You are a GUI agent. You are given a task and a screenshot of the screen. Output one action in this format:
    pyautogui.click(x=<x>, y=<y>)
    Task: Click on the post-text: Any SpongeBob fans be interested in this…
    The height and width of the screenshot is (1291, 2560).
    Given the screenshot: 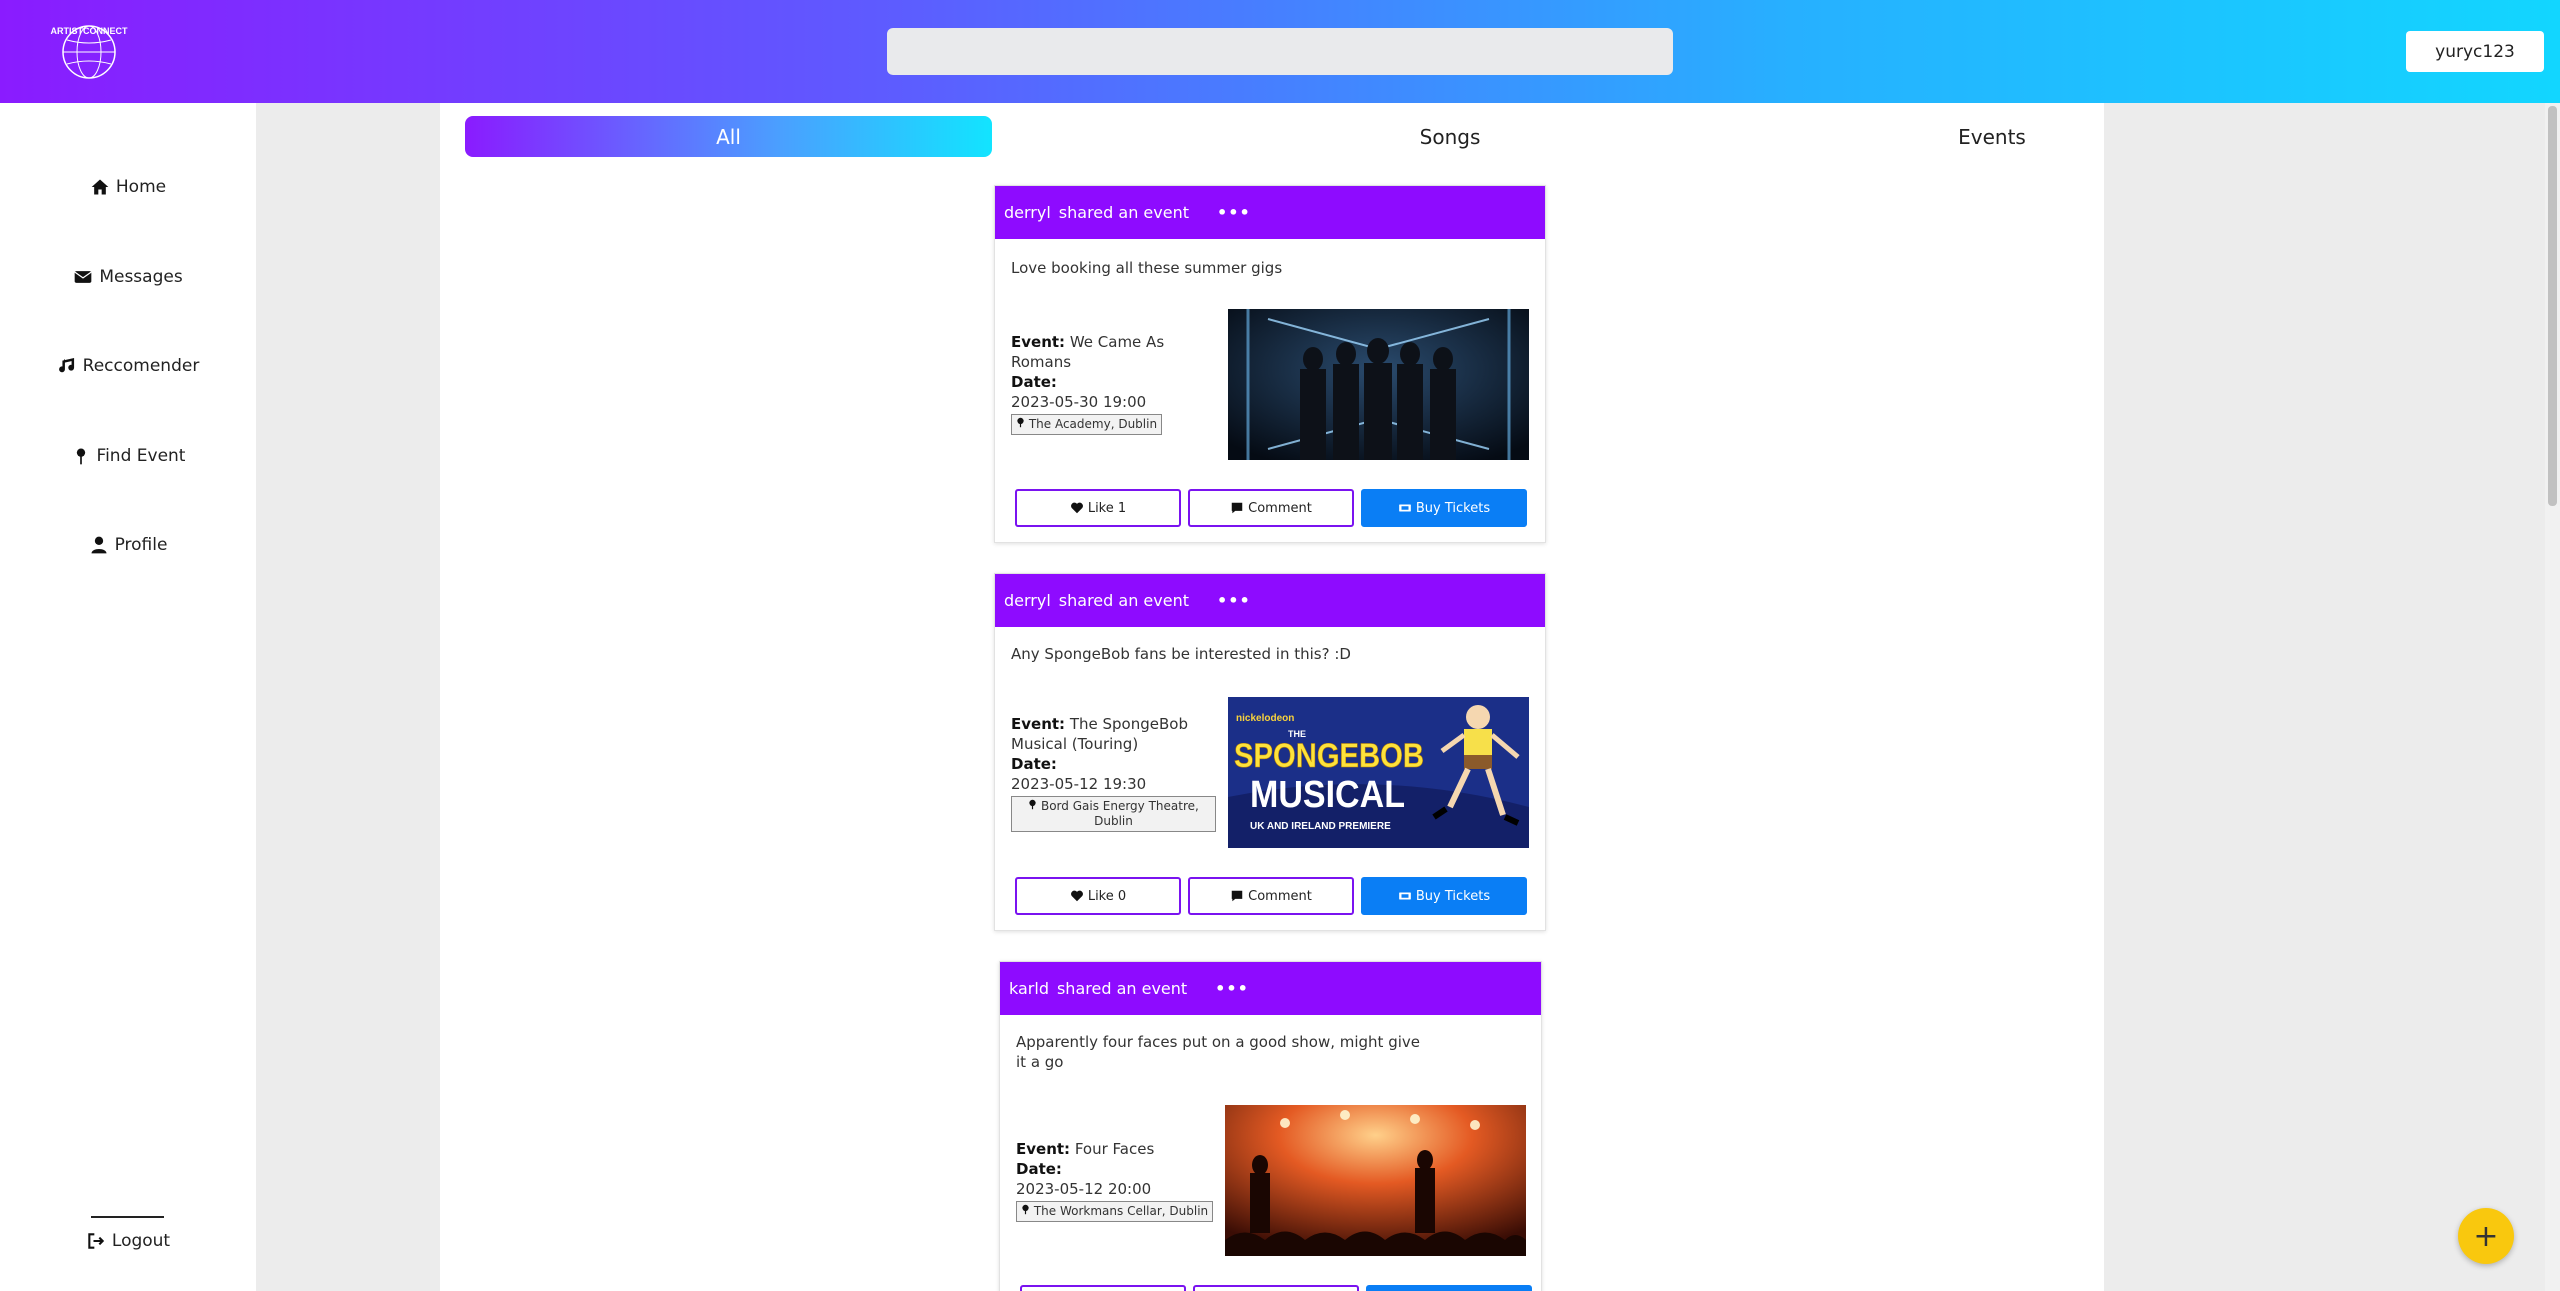 What is the action you would take?
    pyautogui.click(x=1181, y=654)
    